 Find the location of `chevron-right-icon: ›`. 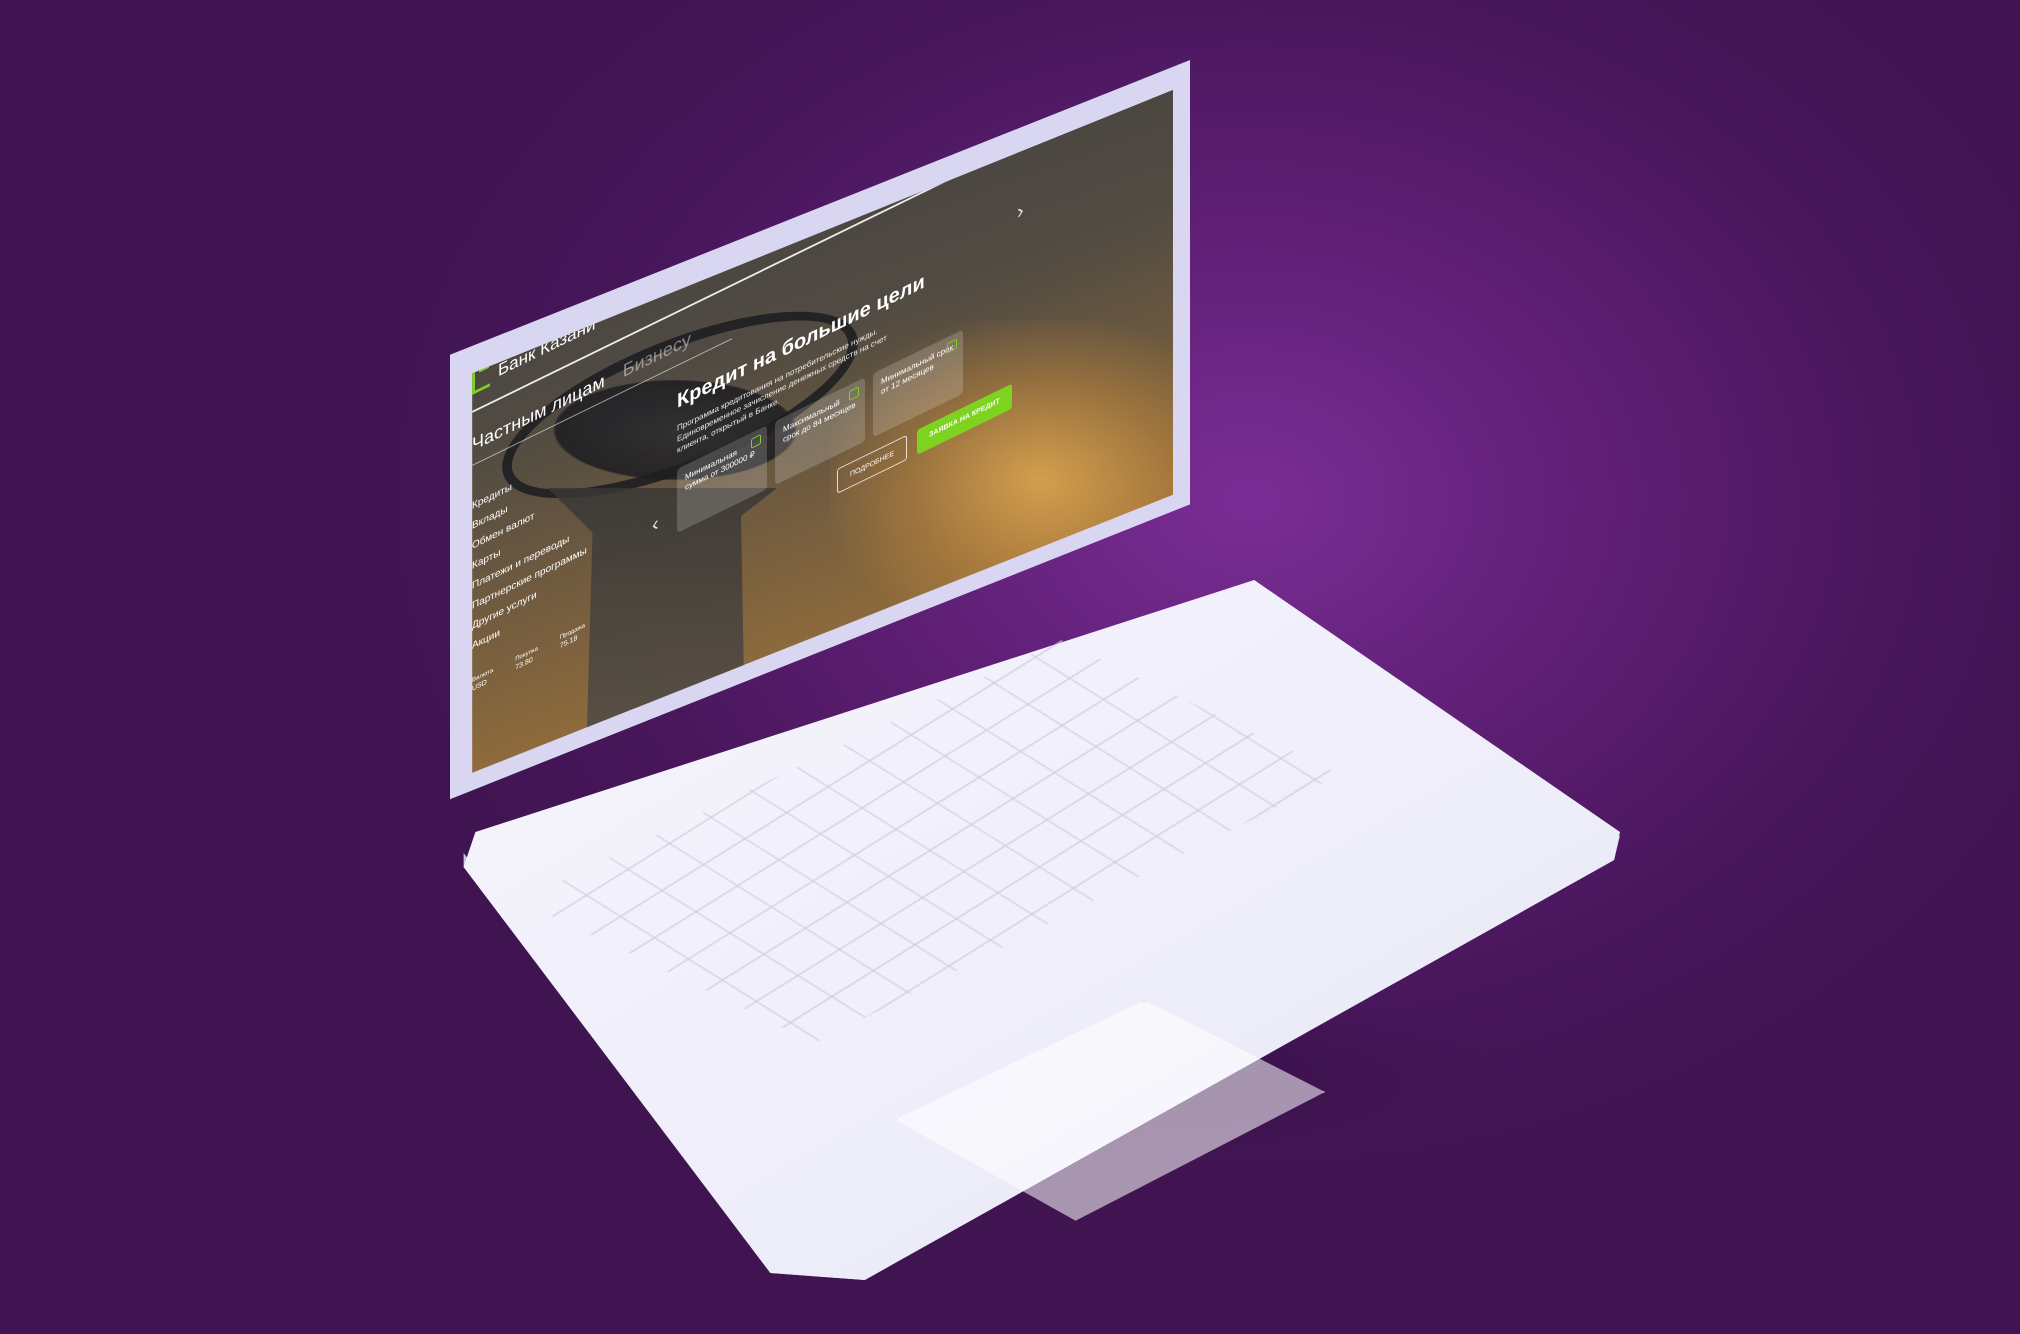

chevron-right-icon: › is located at coordinates (1020, 212).